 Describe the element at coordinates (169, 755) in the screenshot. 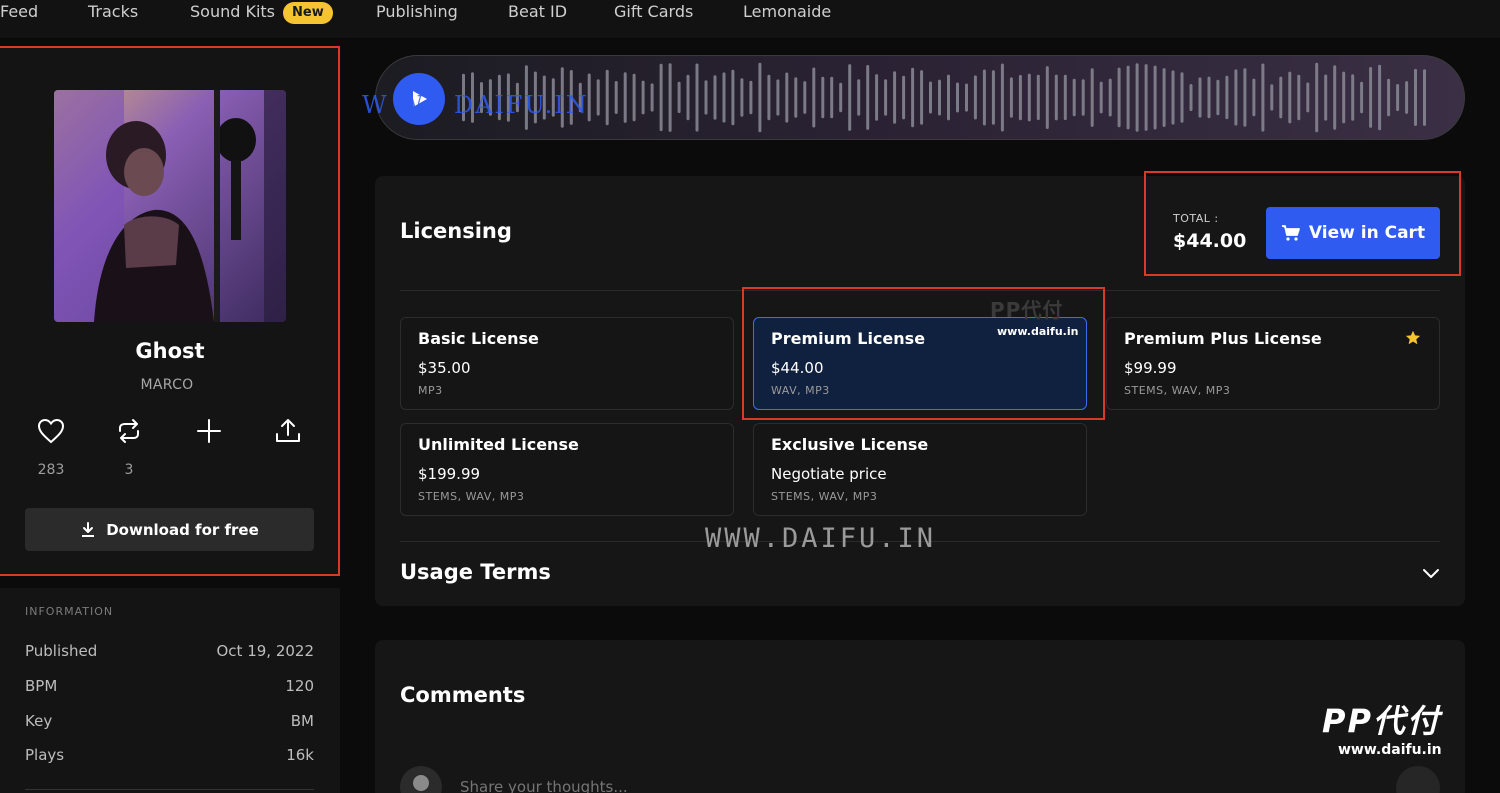

I see `info-row-plays: Plays 16k` at that location.